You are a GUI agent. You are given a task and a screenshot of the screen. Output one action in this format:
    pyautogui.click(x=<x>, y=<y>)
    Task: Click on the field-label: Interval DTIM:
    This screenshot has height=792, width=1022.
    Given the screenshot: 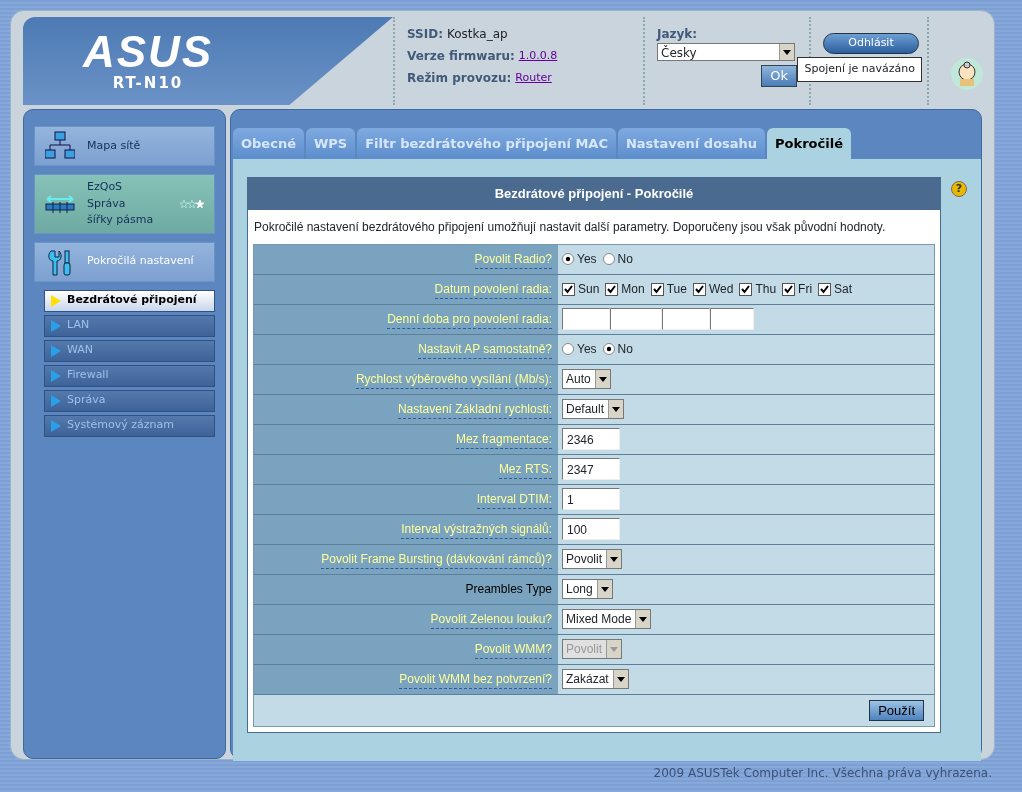 What is the action you would take?
    pyautogui.click(x=514, y=499)
    